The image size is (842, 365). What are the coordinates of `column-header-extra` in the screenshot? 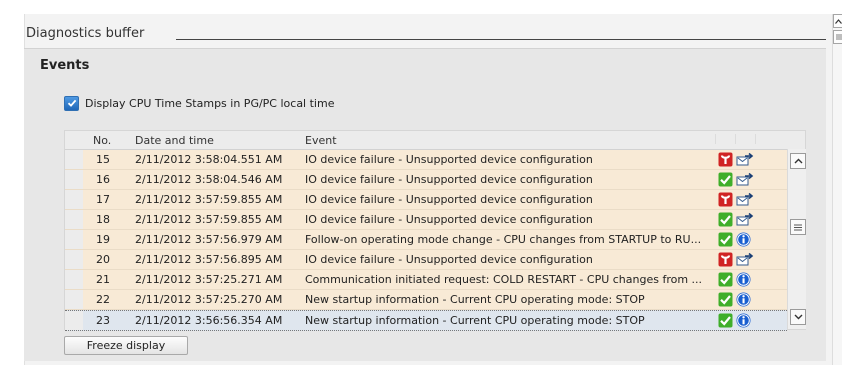 It's located at (761, 139).